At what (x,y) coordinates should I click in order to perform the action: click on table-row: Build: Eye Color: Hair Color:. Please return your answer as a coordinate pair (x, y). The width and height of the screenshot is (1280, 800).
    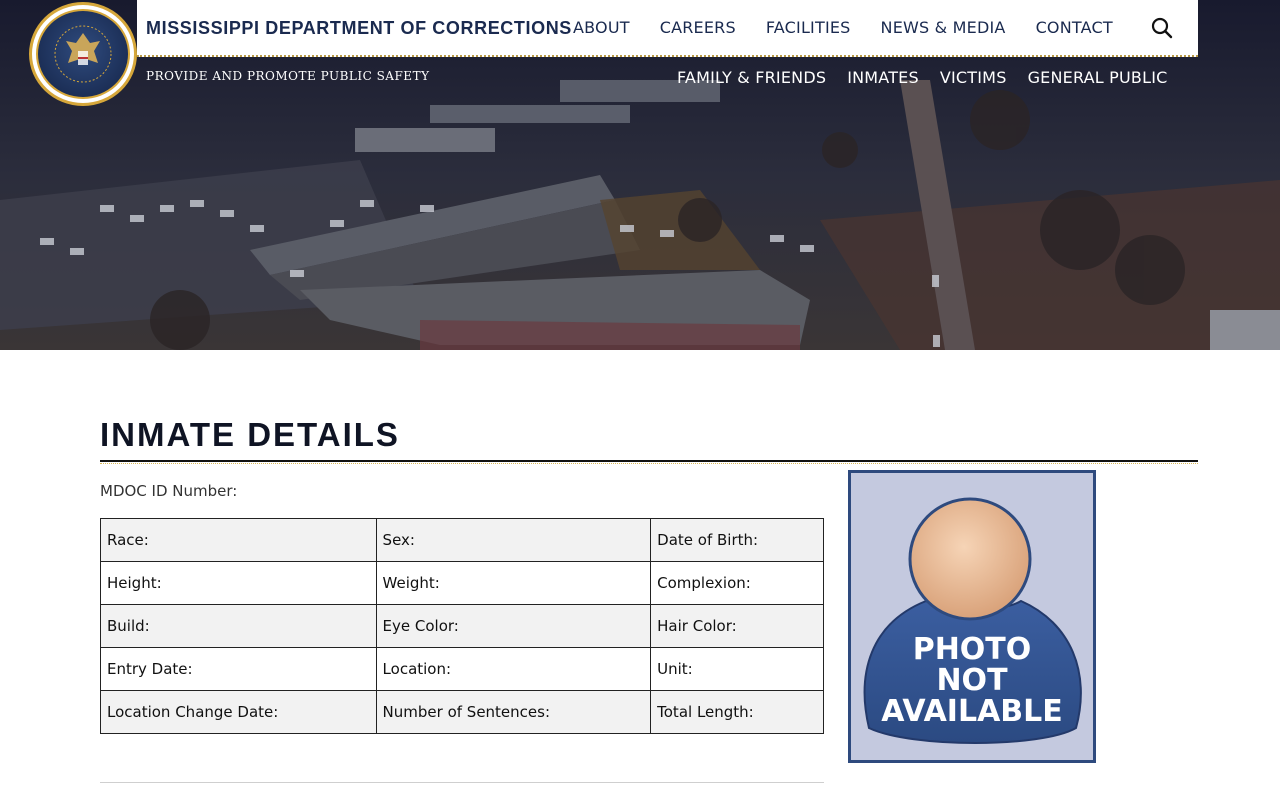
    Looking at the image, I should click on (462, 626).